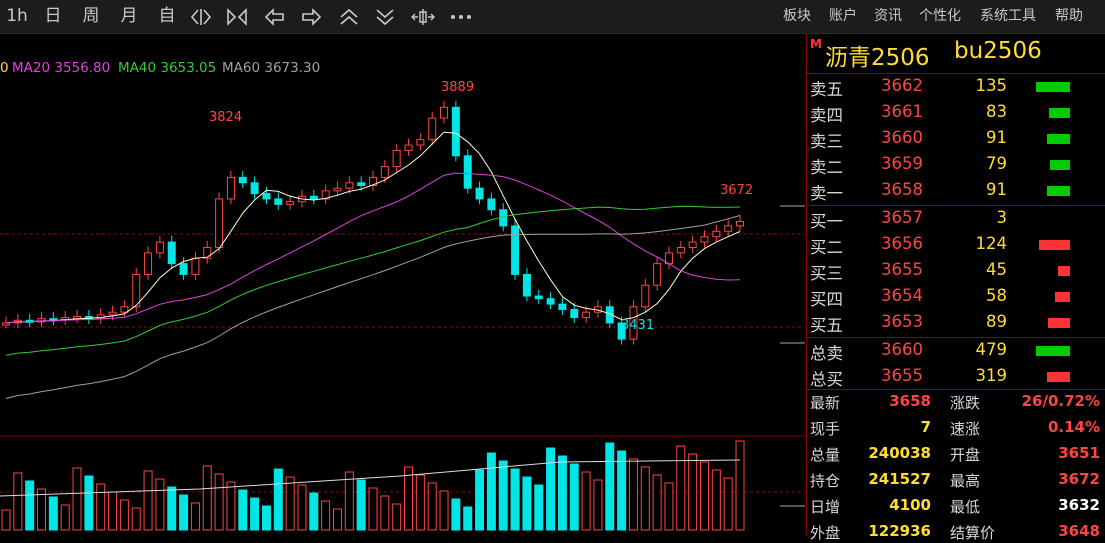 The width and height of the screenshot is (1105, 543). I want to click on stat-value: 3672, so click(1079, 479).